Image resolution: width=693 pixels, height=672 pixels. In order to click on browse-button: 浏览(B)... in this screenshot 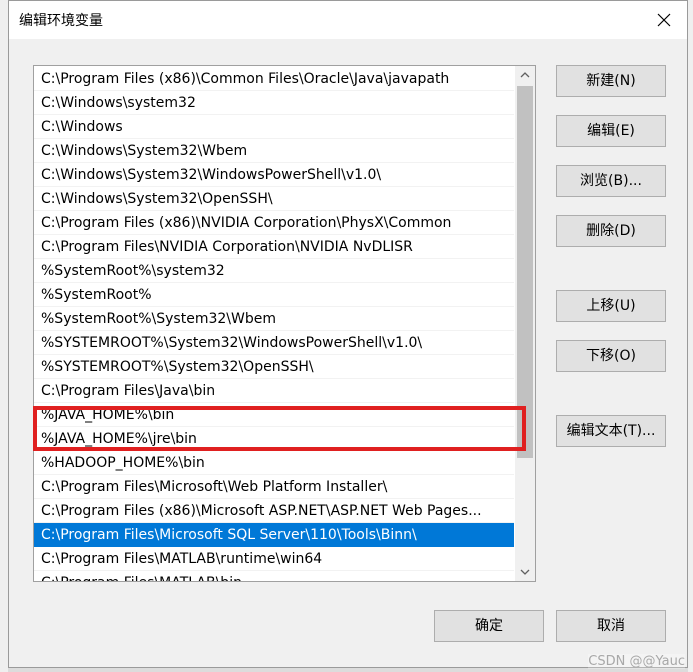, I will do `click(611, 181)`.